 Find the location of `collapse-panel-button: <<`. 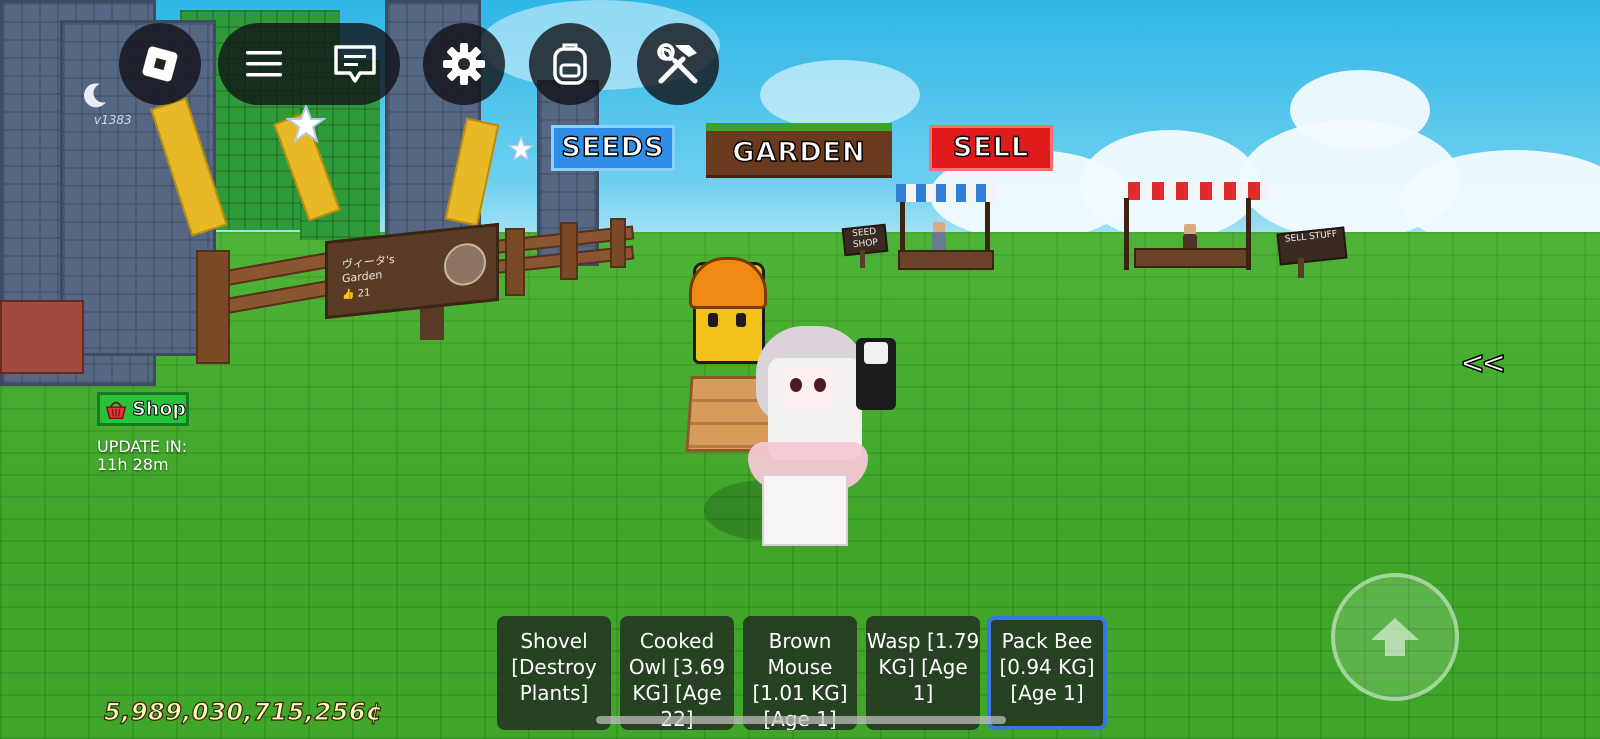

collapse-panel-button: << is located at coordinates (1483, 363).